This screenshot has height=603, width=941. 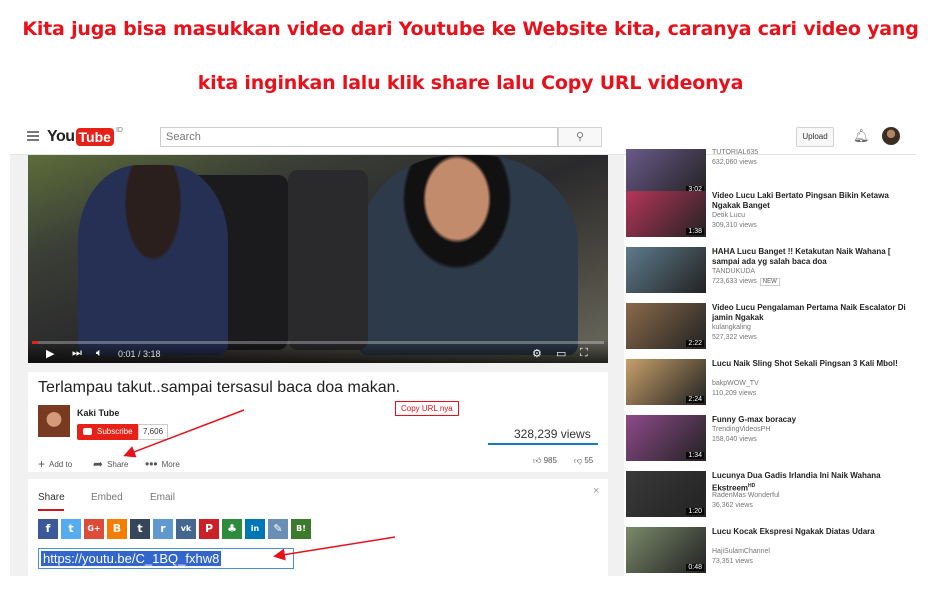 I want to click on arrow-to-share, so click(x=184, y=433).